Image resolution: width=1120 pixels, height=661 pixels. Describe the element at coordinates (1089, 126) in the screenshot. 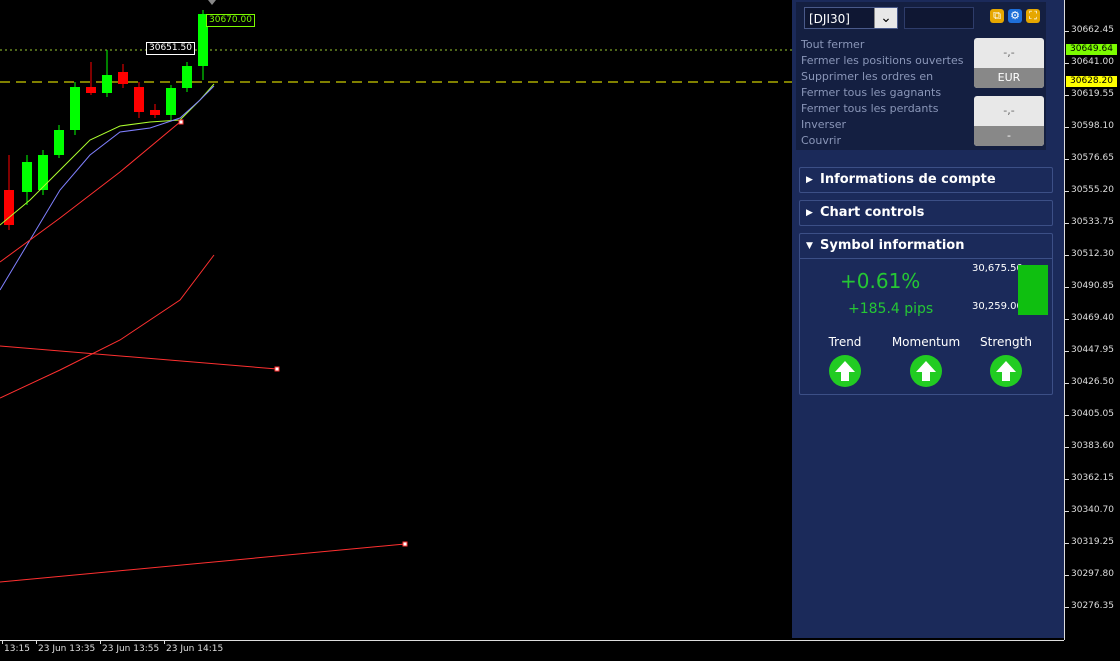

I see `price-tick-label: 30598.10` at that location.